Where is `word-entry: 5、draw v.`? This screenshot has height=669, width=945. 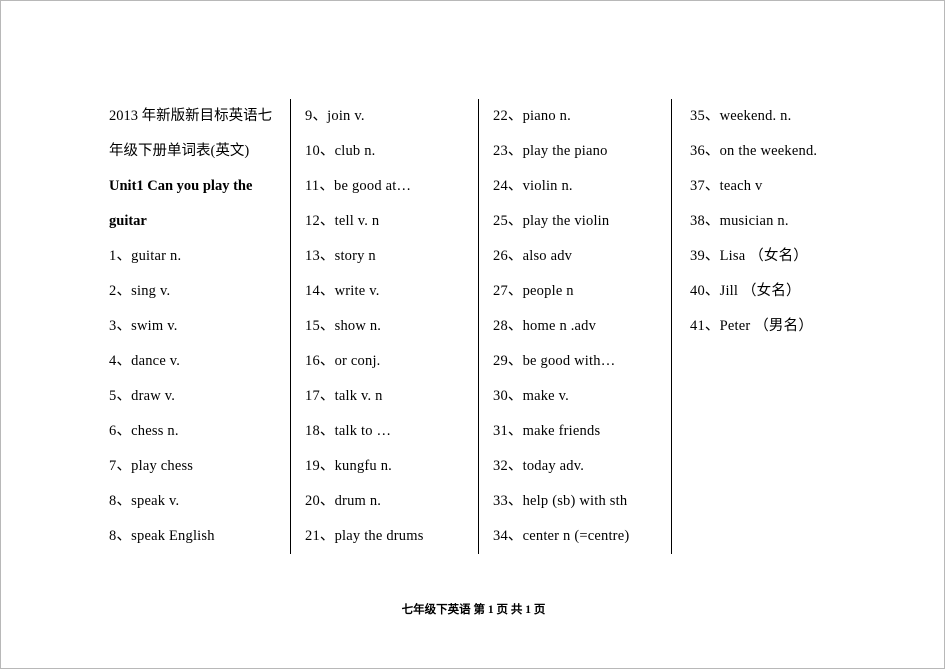 word-entry: 5、draw v. is located at coordinates (142, 396).